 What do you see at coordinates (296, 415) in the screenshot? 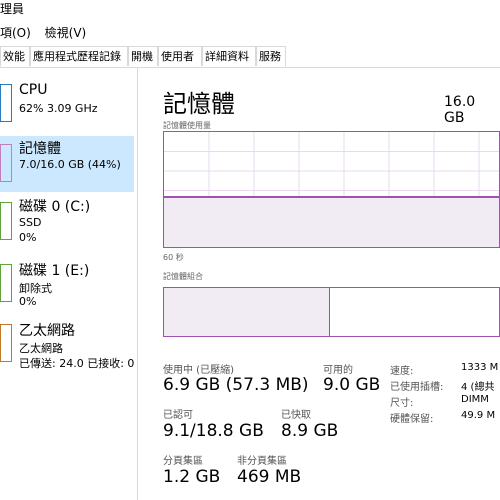
I see `cached-label: 已快取` at bounding box center [296, 415].